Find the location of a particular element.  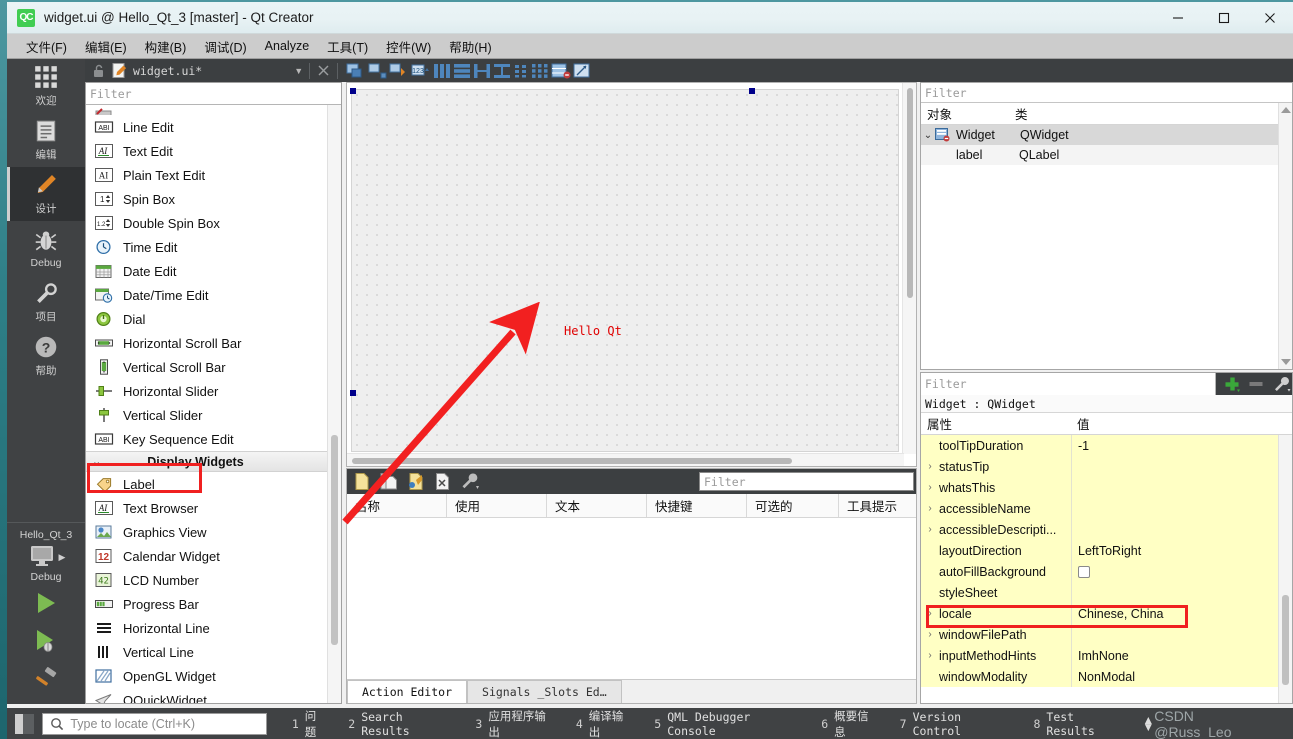

object-inspector-filter: Filter is located at coordinates (1106, 93).